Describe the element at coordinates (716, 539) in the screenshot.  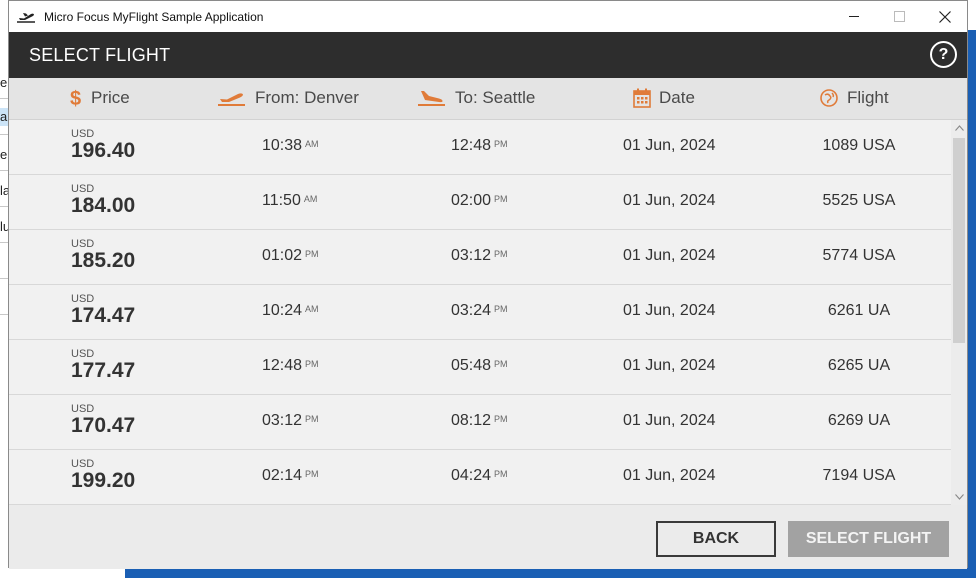
I see `back-button: BACK` at that location.